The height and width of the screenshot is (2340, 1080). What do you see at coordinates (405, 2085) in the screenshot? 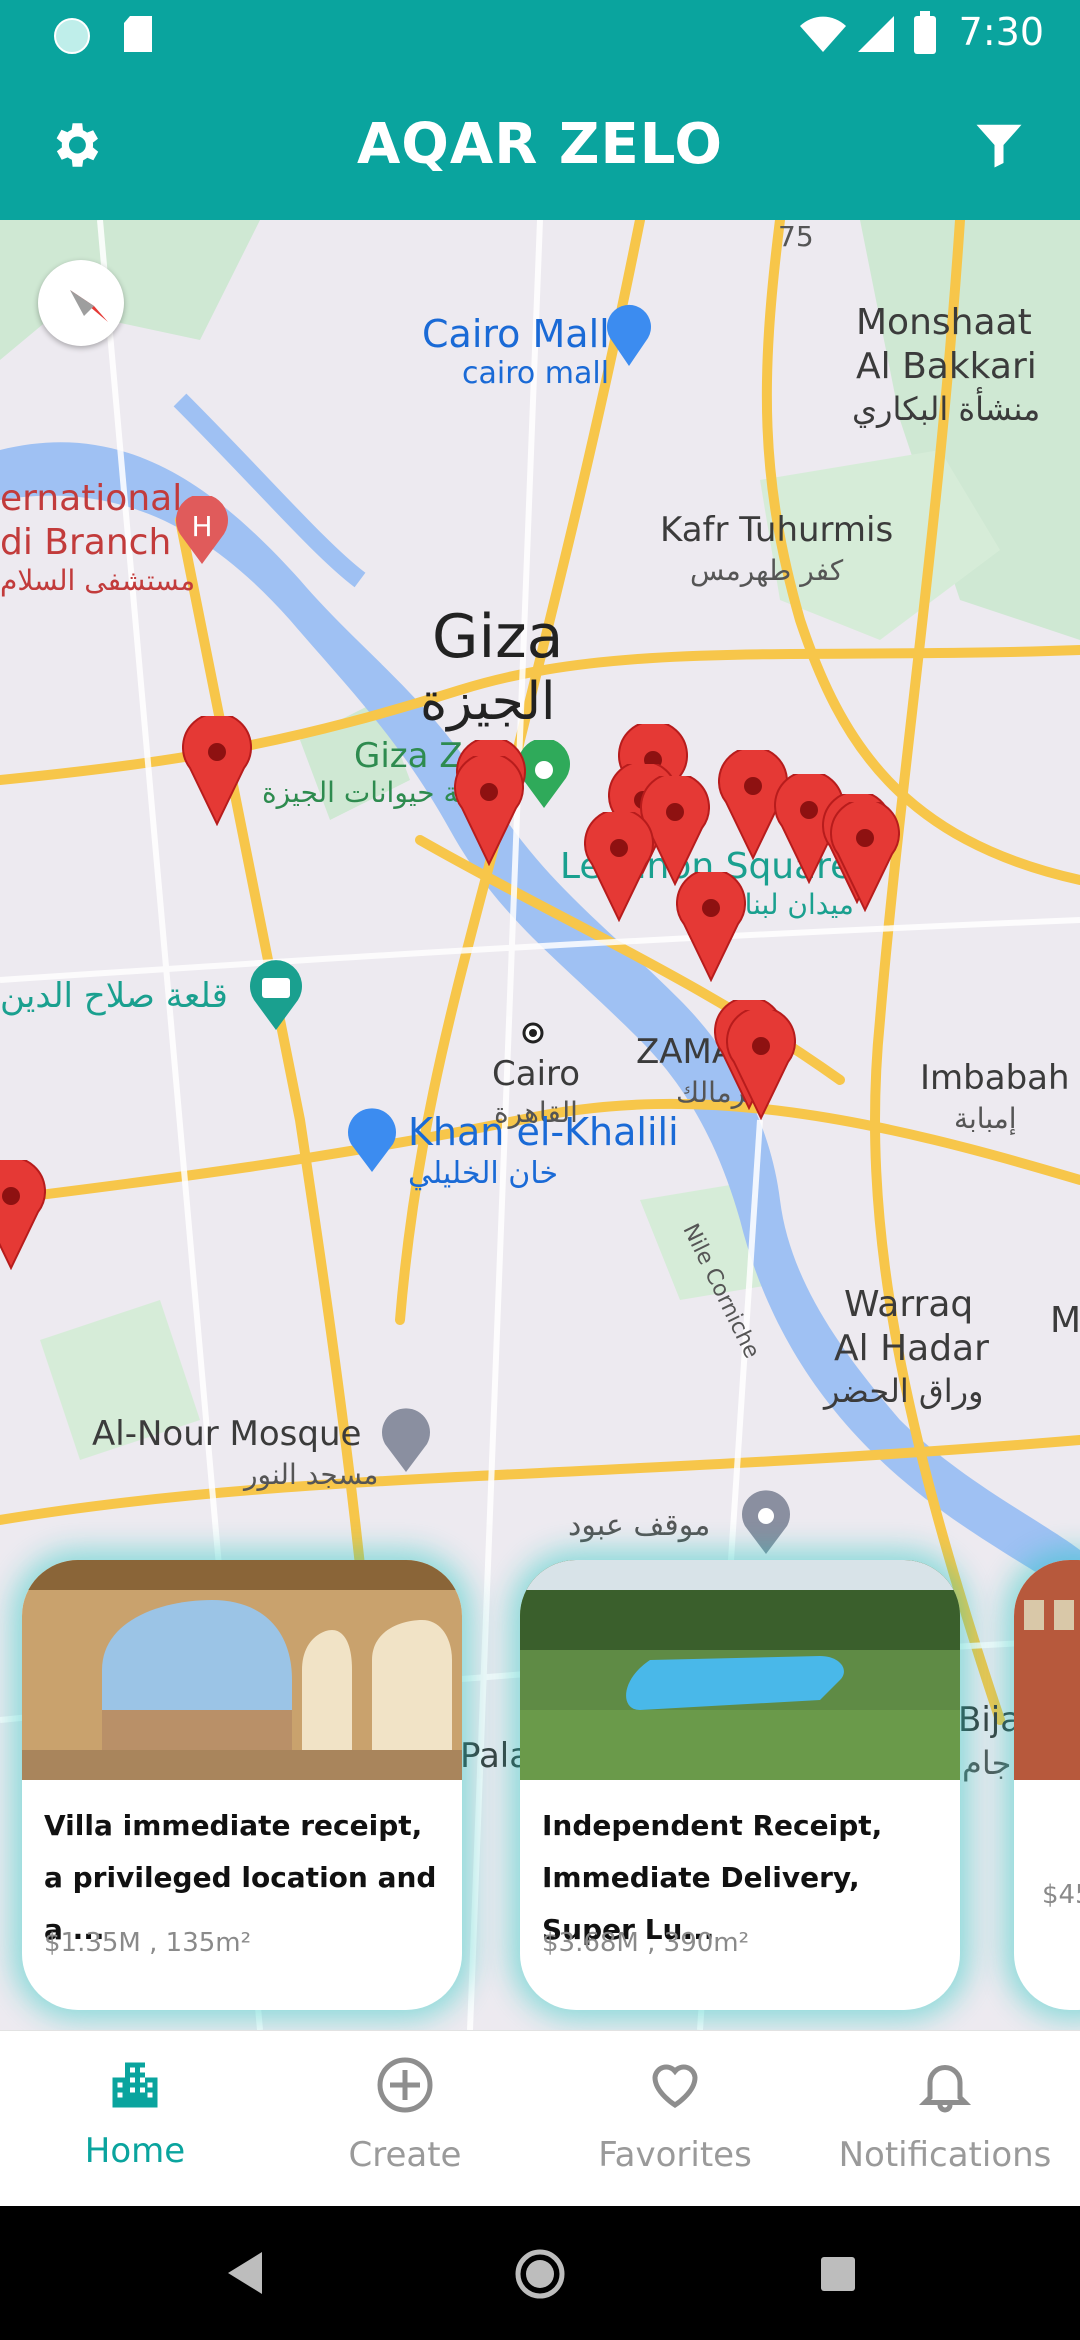
I see `plus-circle-icon` at bounding box center [405, 2085].